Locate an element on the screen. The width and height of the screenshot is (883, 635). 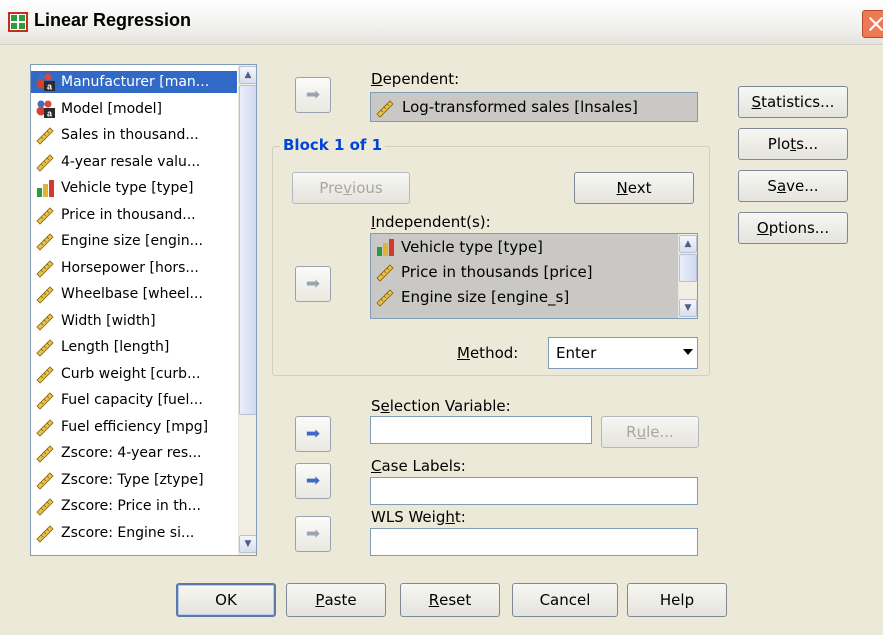
ok-button: OK is located at coordinates (226, 600).